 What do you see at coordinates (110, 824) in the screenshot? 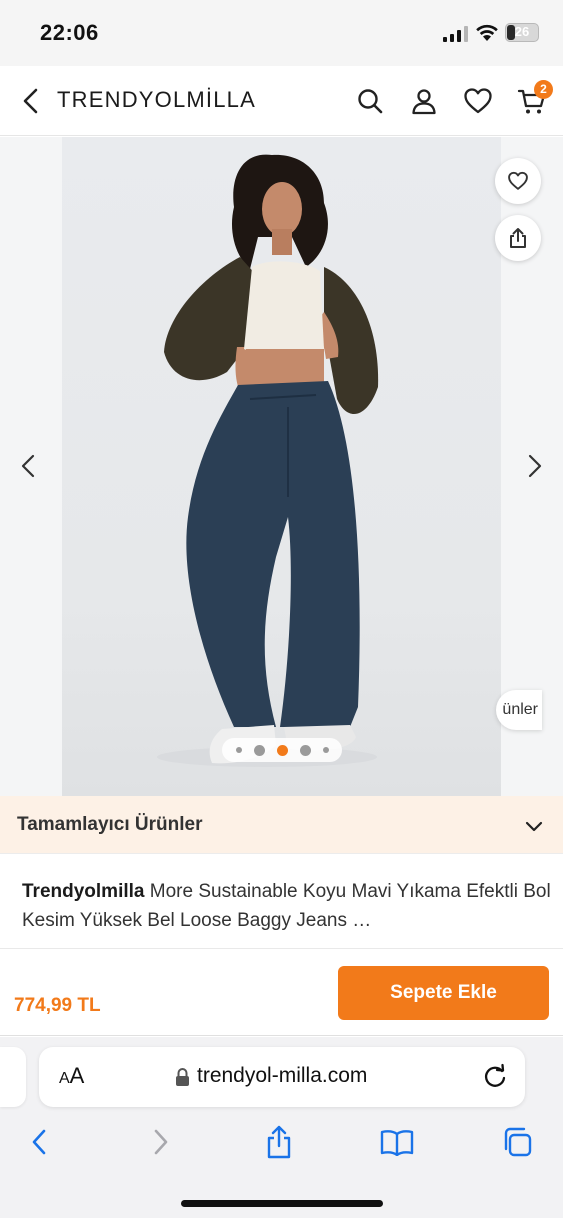
I see `complementary-products-label: Tamamlayıcı Ürünler` at bounding box center [110, 824].